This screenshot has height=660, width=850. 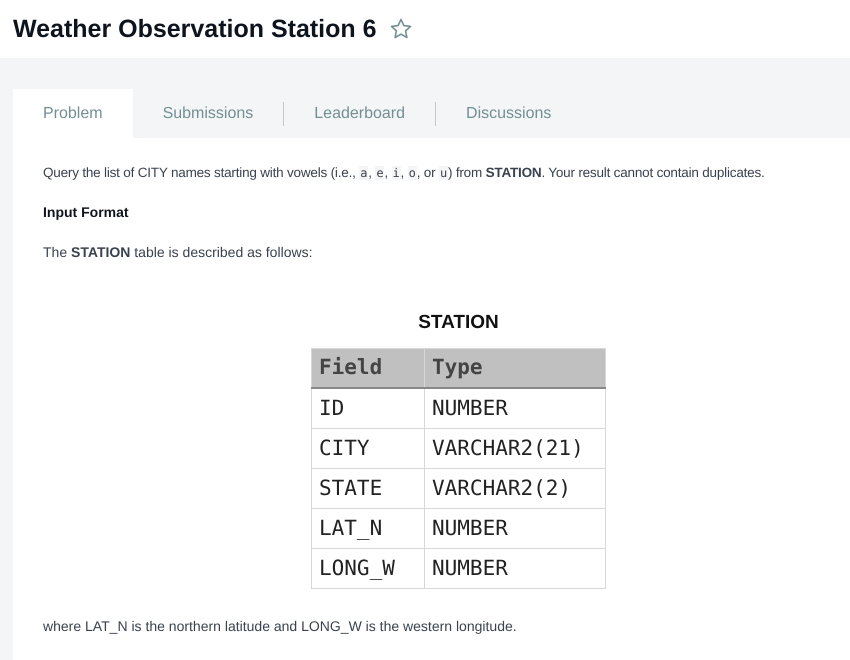 What do you see at coordinates (360, 113) in the screenshot?
I see `tab: Leaderboard` at bounding box center [360, 113].